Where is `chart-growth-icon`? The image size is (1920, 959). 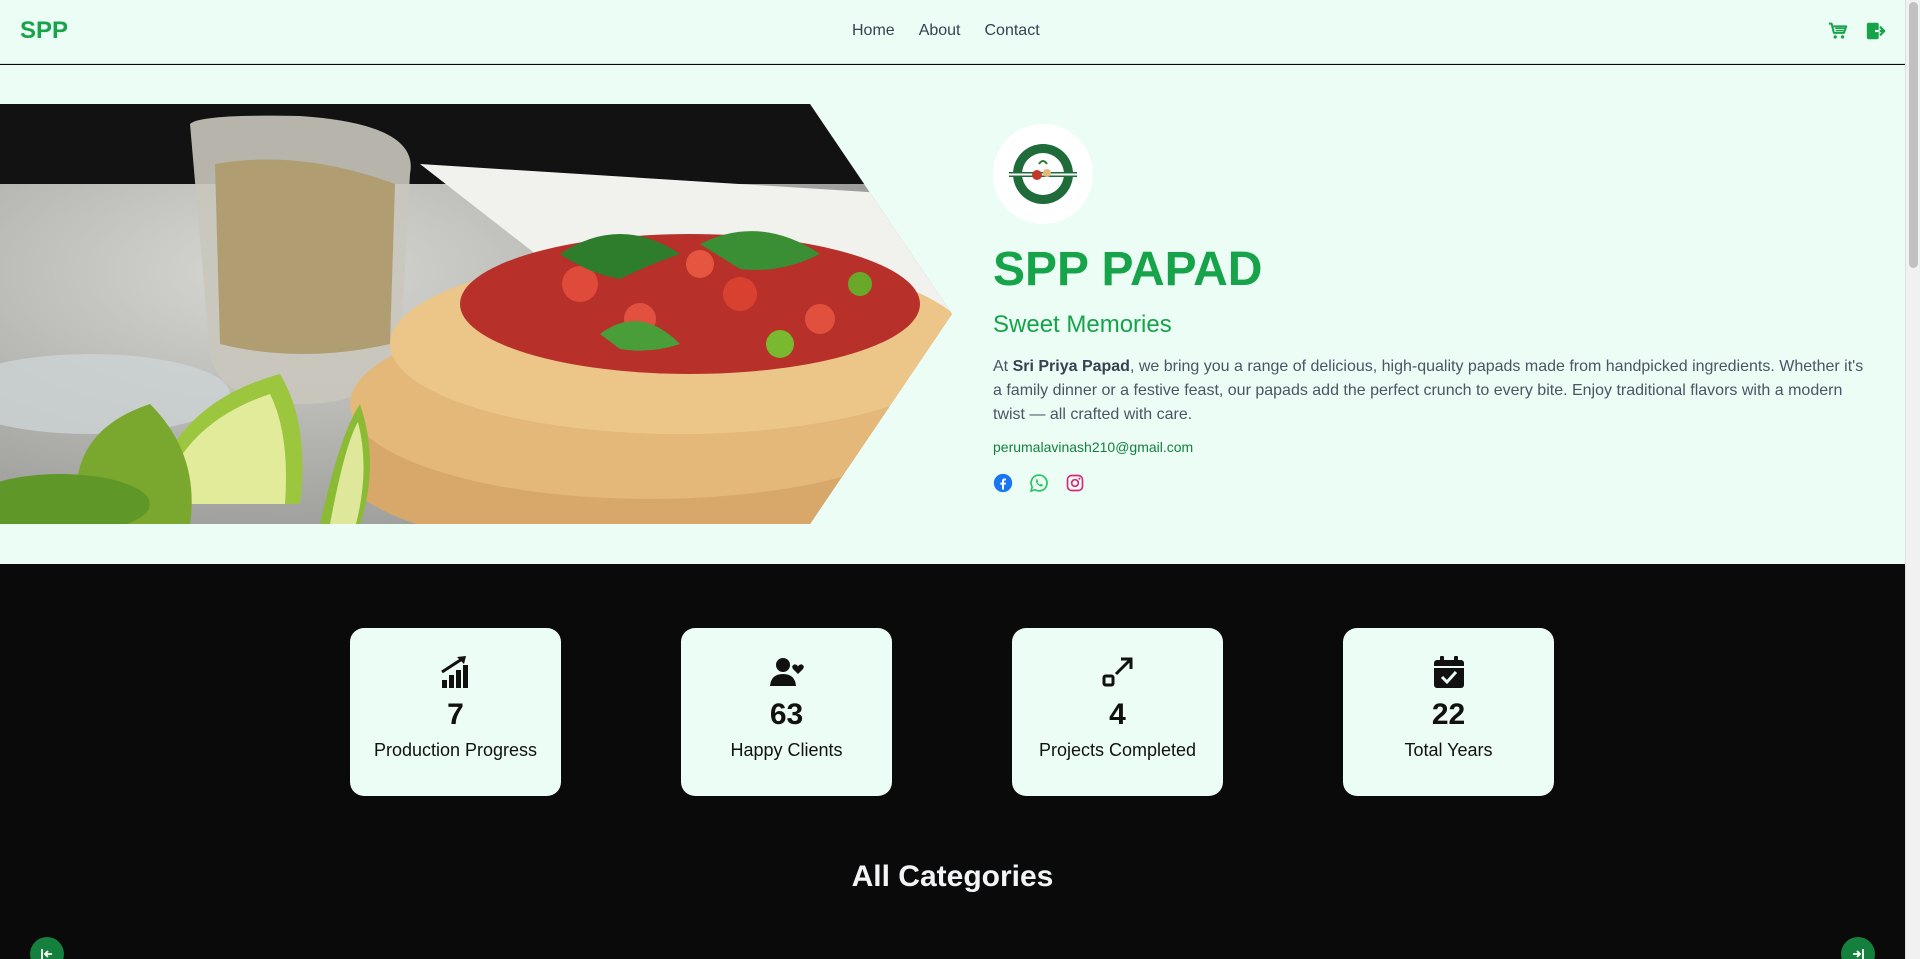 chart-growth-icon is located at coordinates (456, 672).